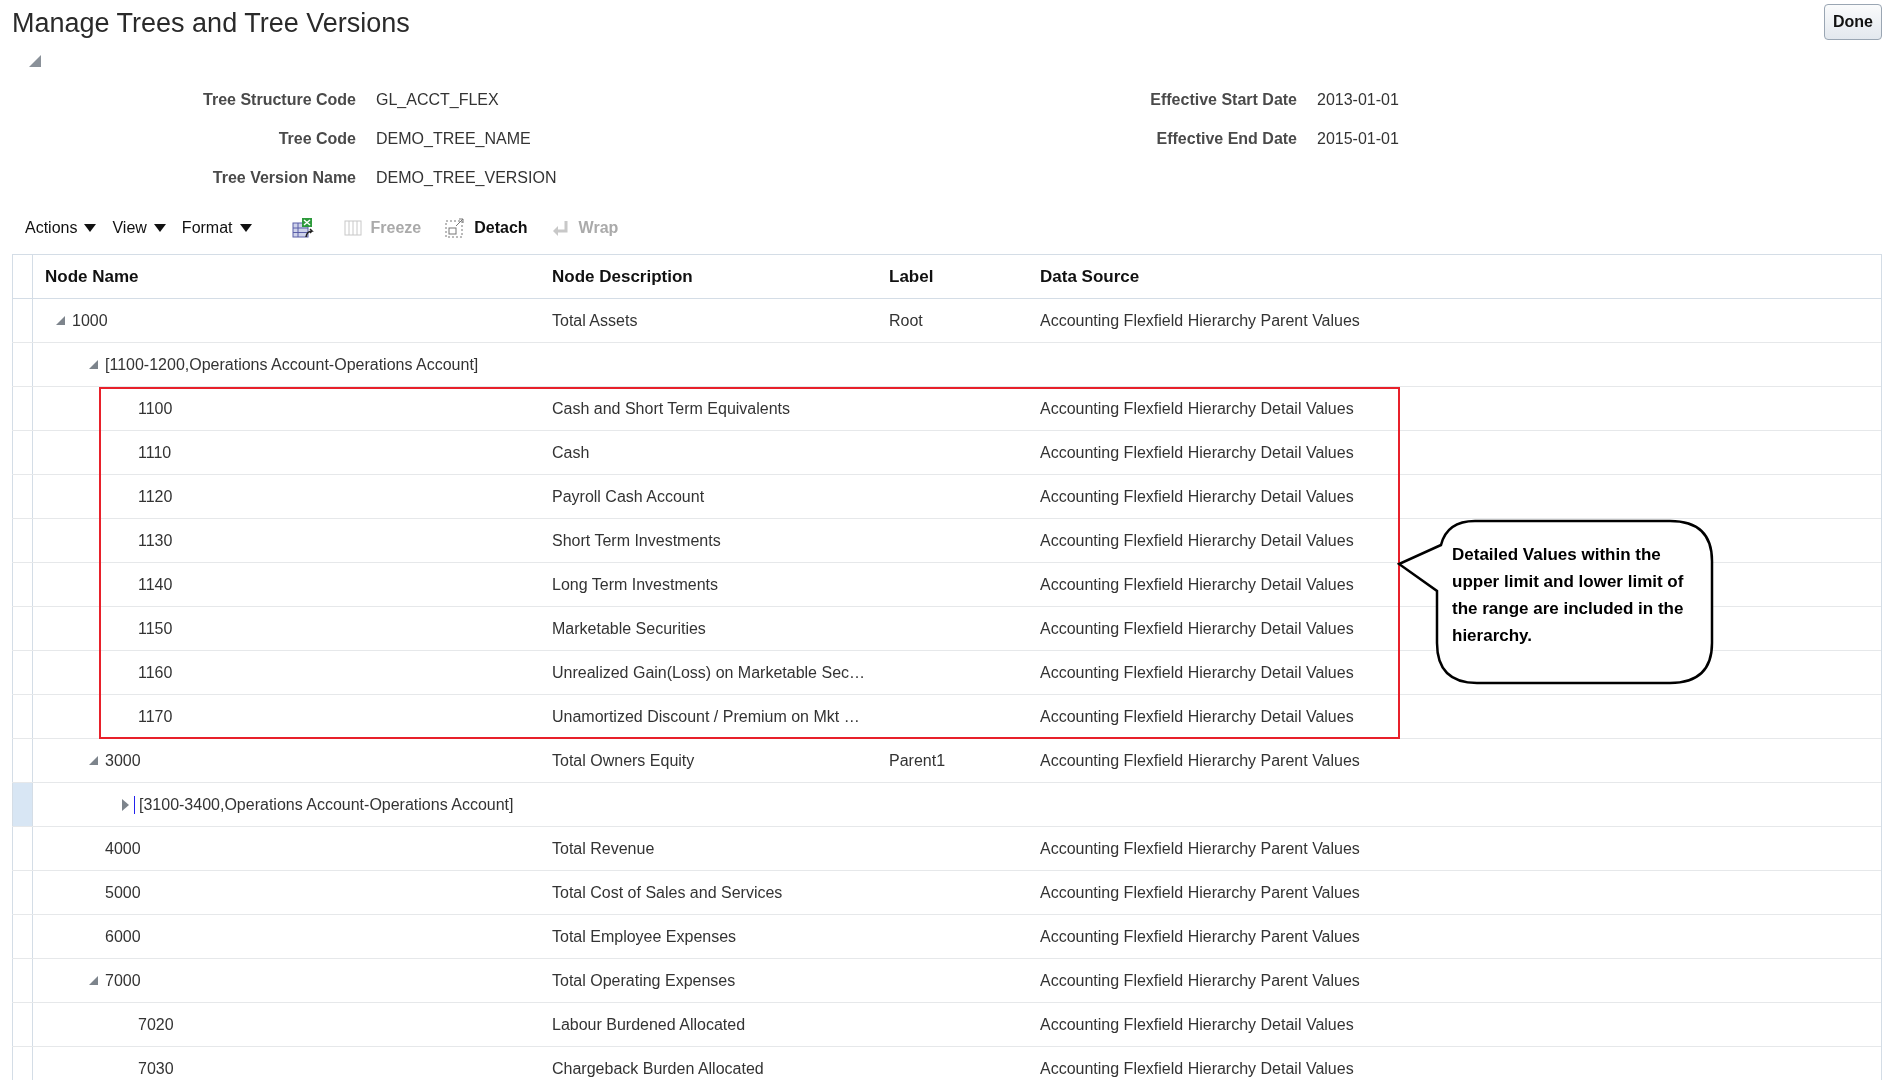 This screenshot has width=1894, height=1080. I want to click on collapsed-triangle-icon, so click(125, 804).